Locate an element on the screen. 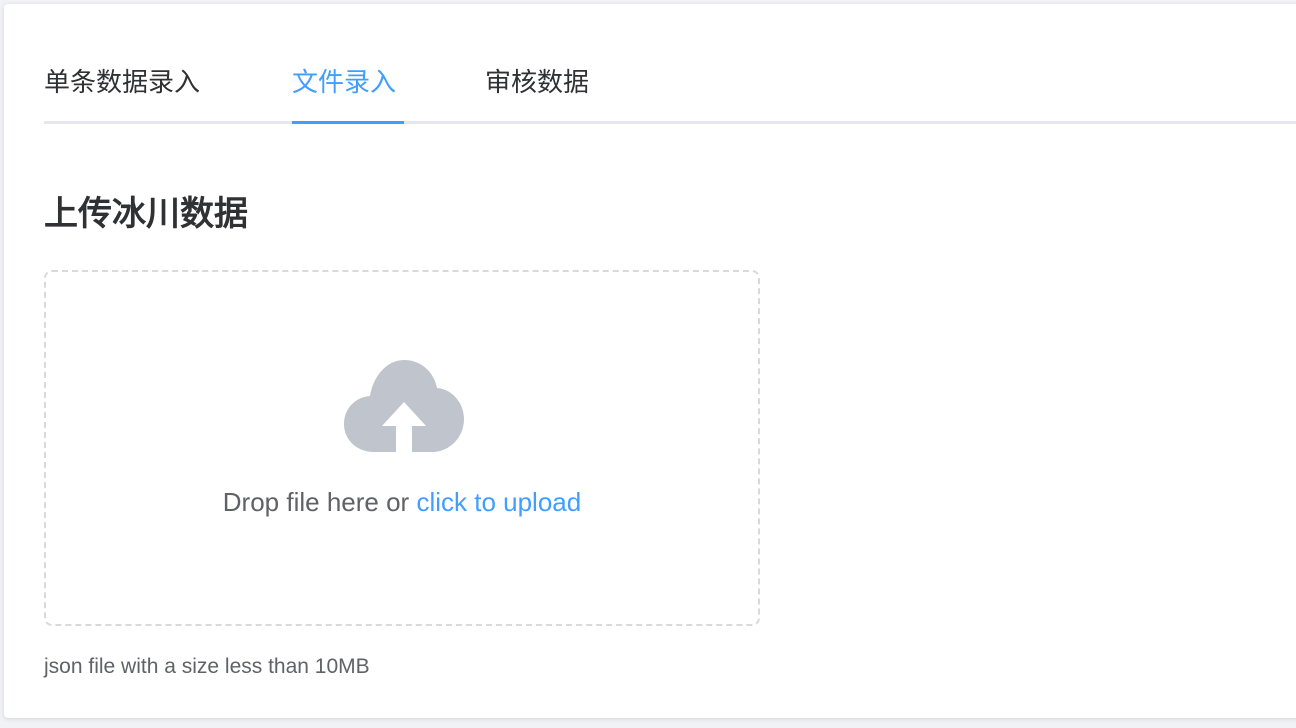 The image size is (1296, 728). tab-review-data: 审核数据 is located at coordinates (537, 82).